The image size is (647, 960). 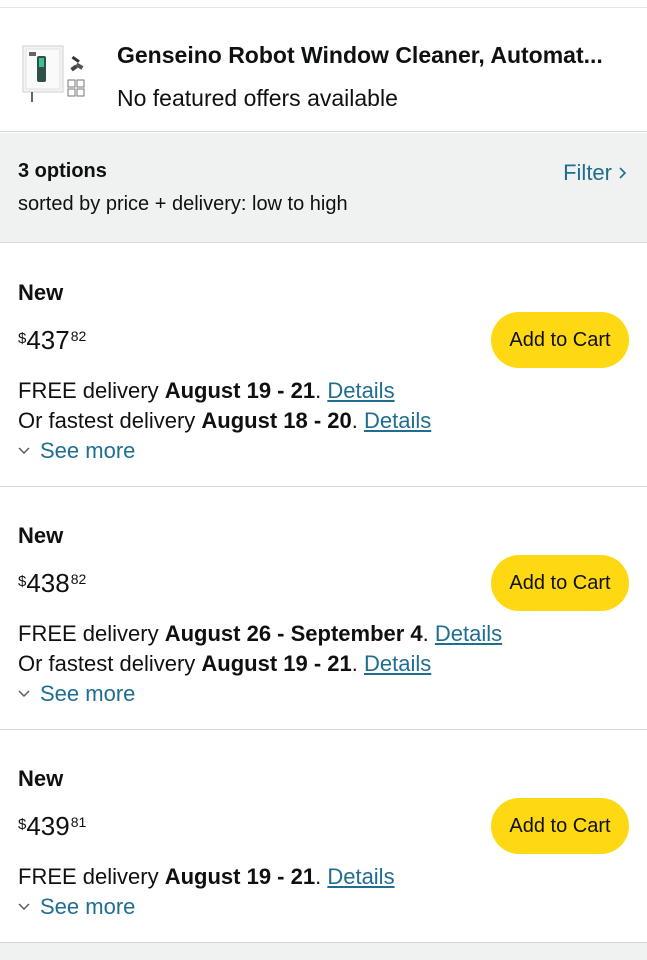 I want to click on offer-price: $ 438 82, so click(x=52, y=583).